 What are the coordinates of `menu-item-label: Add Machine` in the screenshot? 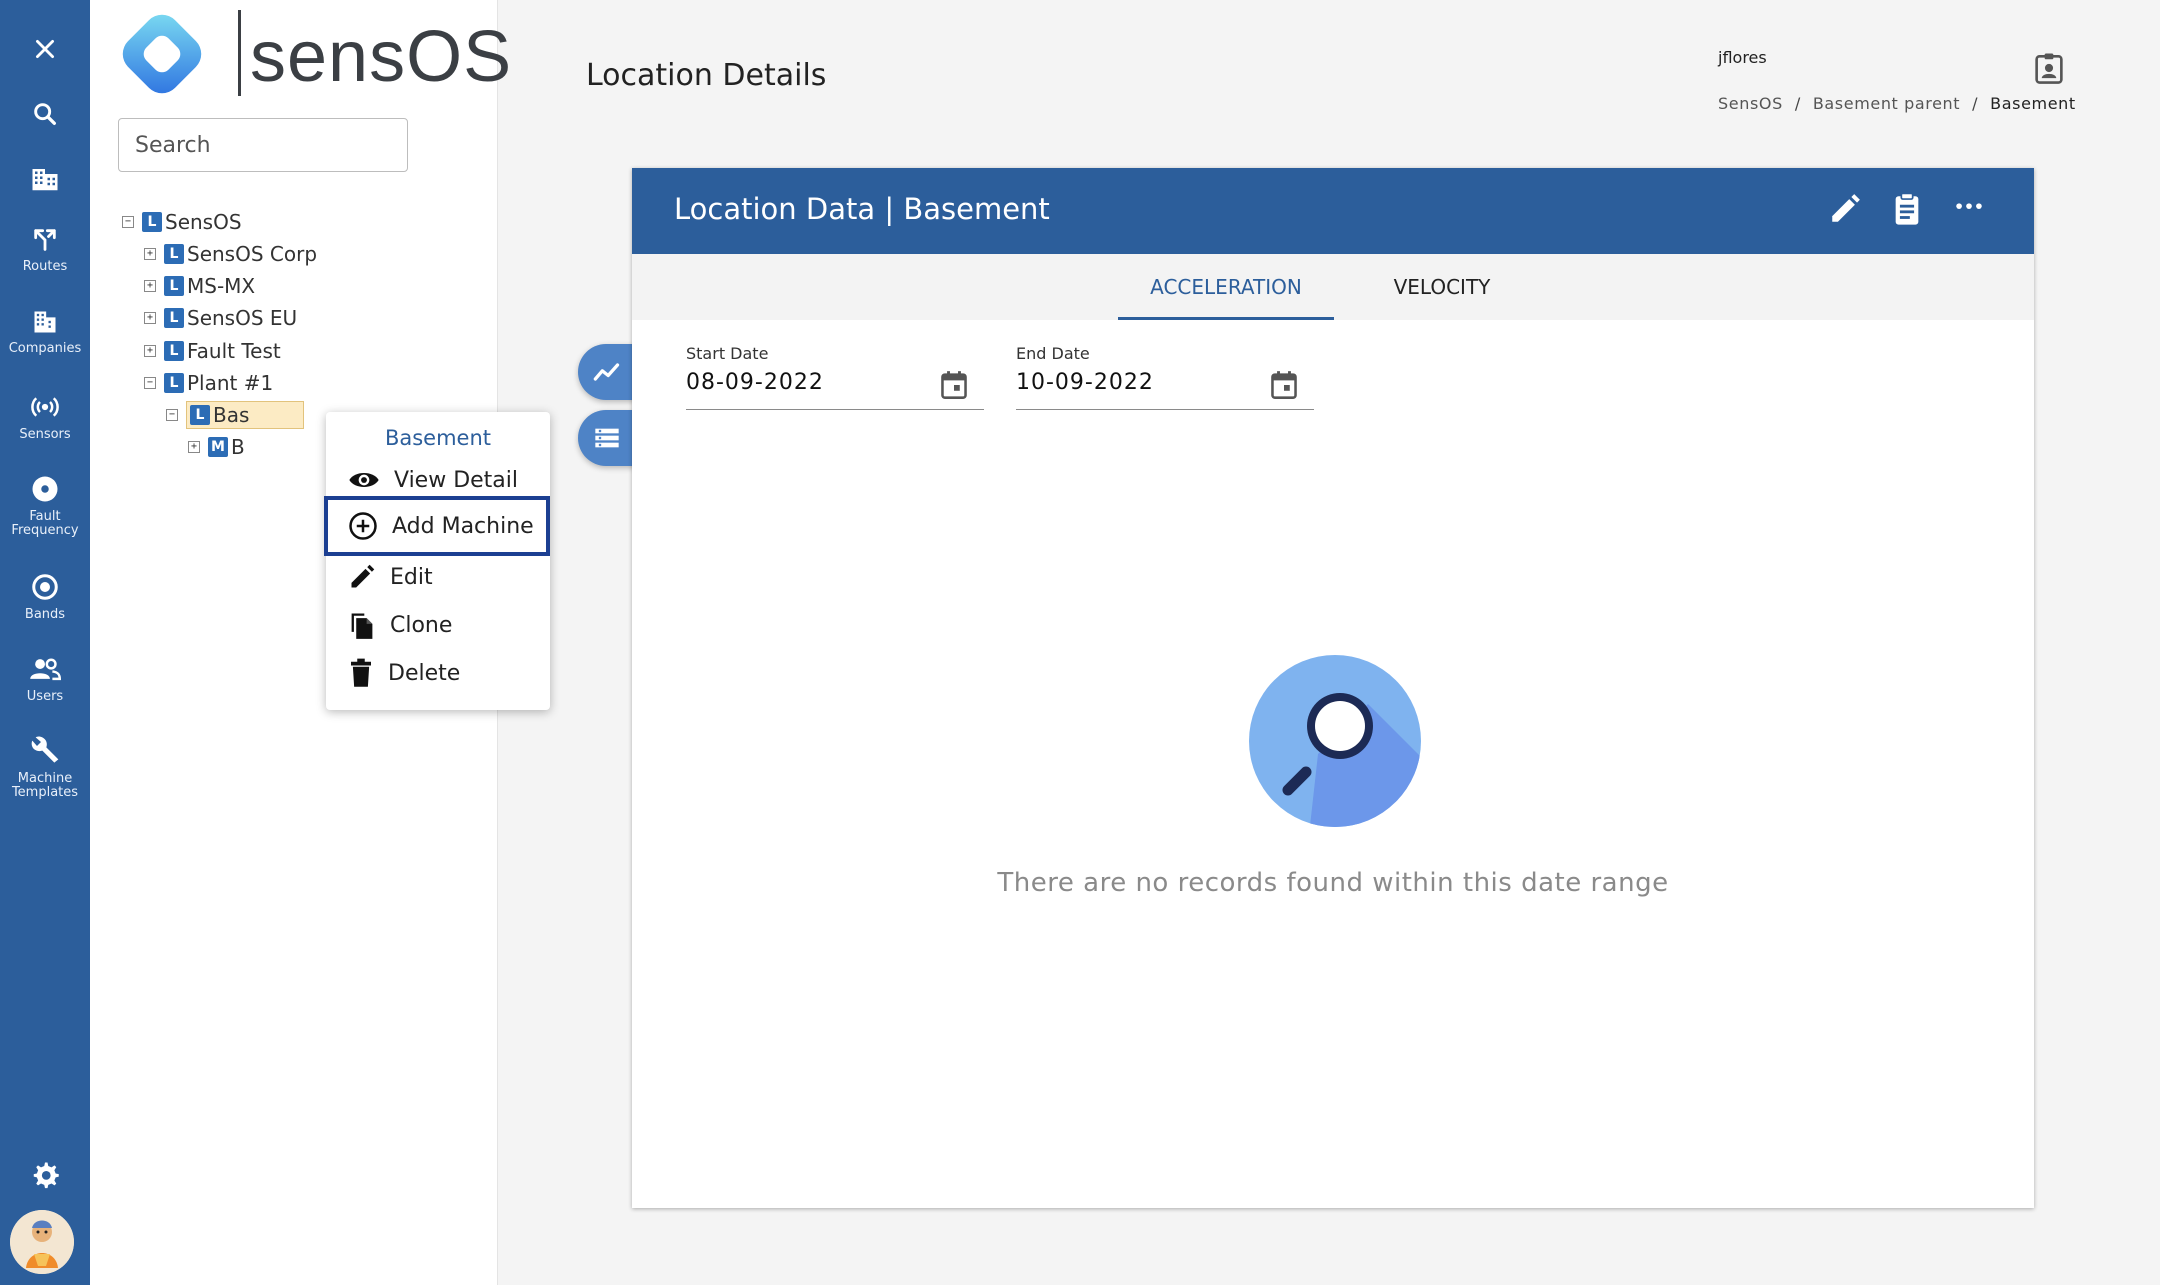 It's located at (463, 526).